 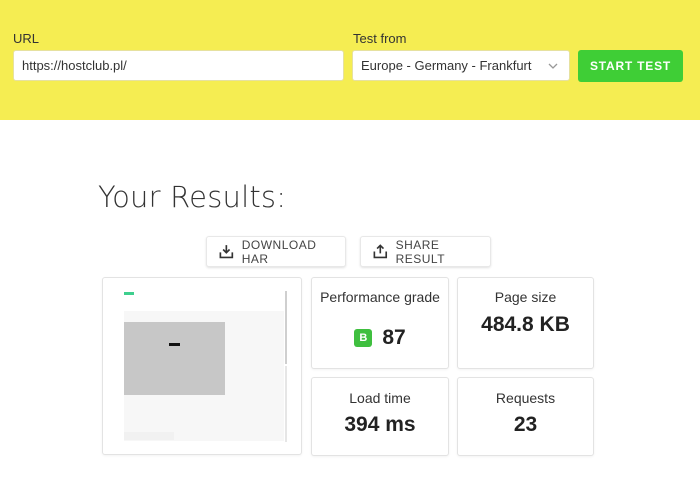 What do you see at coordinates (420, 251) in the screenshot?
I see `share-result-label: SHARE RESULT` at bounding box center [420, 251].